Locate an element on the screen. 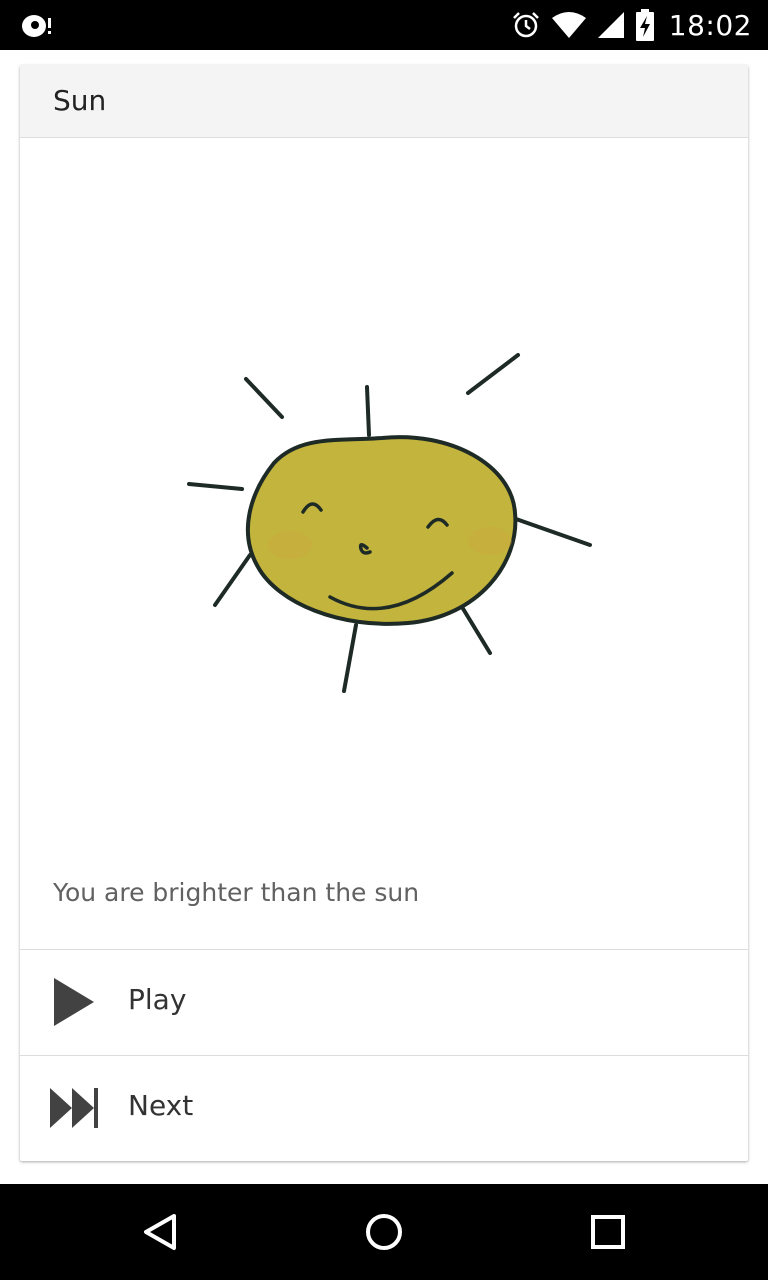 This screenshot has height=1280, width=768. play-button: Play is located at coordinates (384, 1002).